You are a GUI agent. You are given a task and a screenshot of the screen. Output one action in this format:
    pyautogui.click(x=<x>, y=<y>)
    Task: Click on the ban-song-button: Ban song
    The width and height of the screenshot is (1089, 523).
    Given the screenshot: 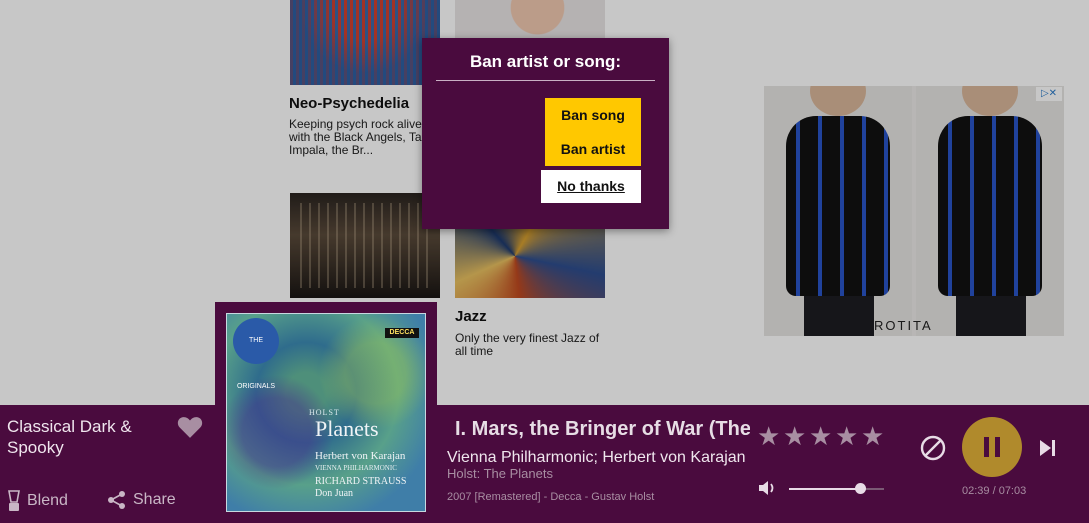 What is the action you would take?
    pyautogui.click(x=593, y=115)
    